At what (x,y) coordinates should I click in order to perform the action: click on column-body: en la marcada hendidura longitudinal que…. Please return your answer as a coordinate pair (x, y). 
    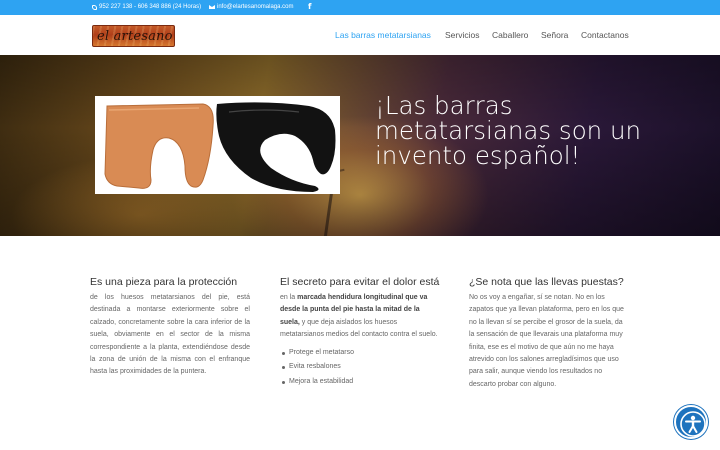
    Looking at the image, I should click on (359, 317).